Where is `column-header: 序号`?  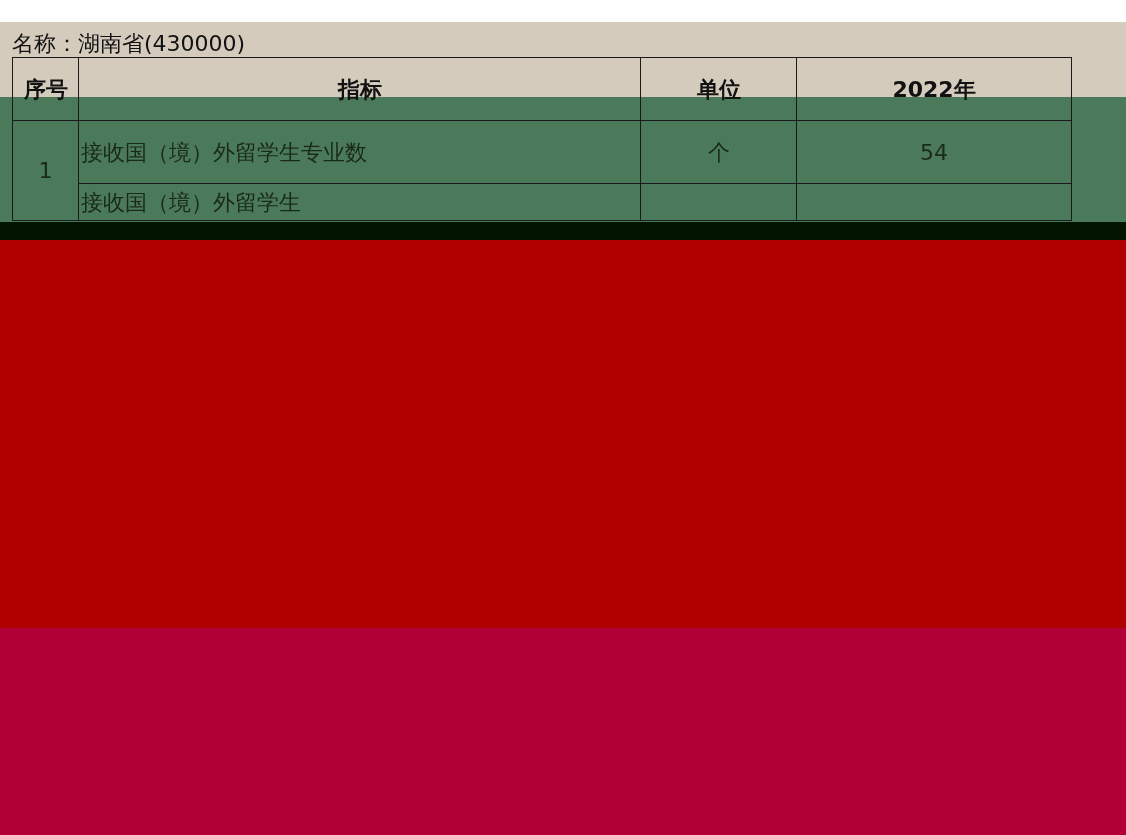
column-header: 序号 is located at coordinates (45, 89).